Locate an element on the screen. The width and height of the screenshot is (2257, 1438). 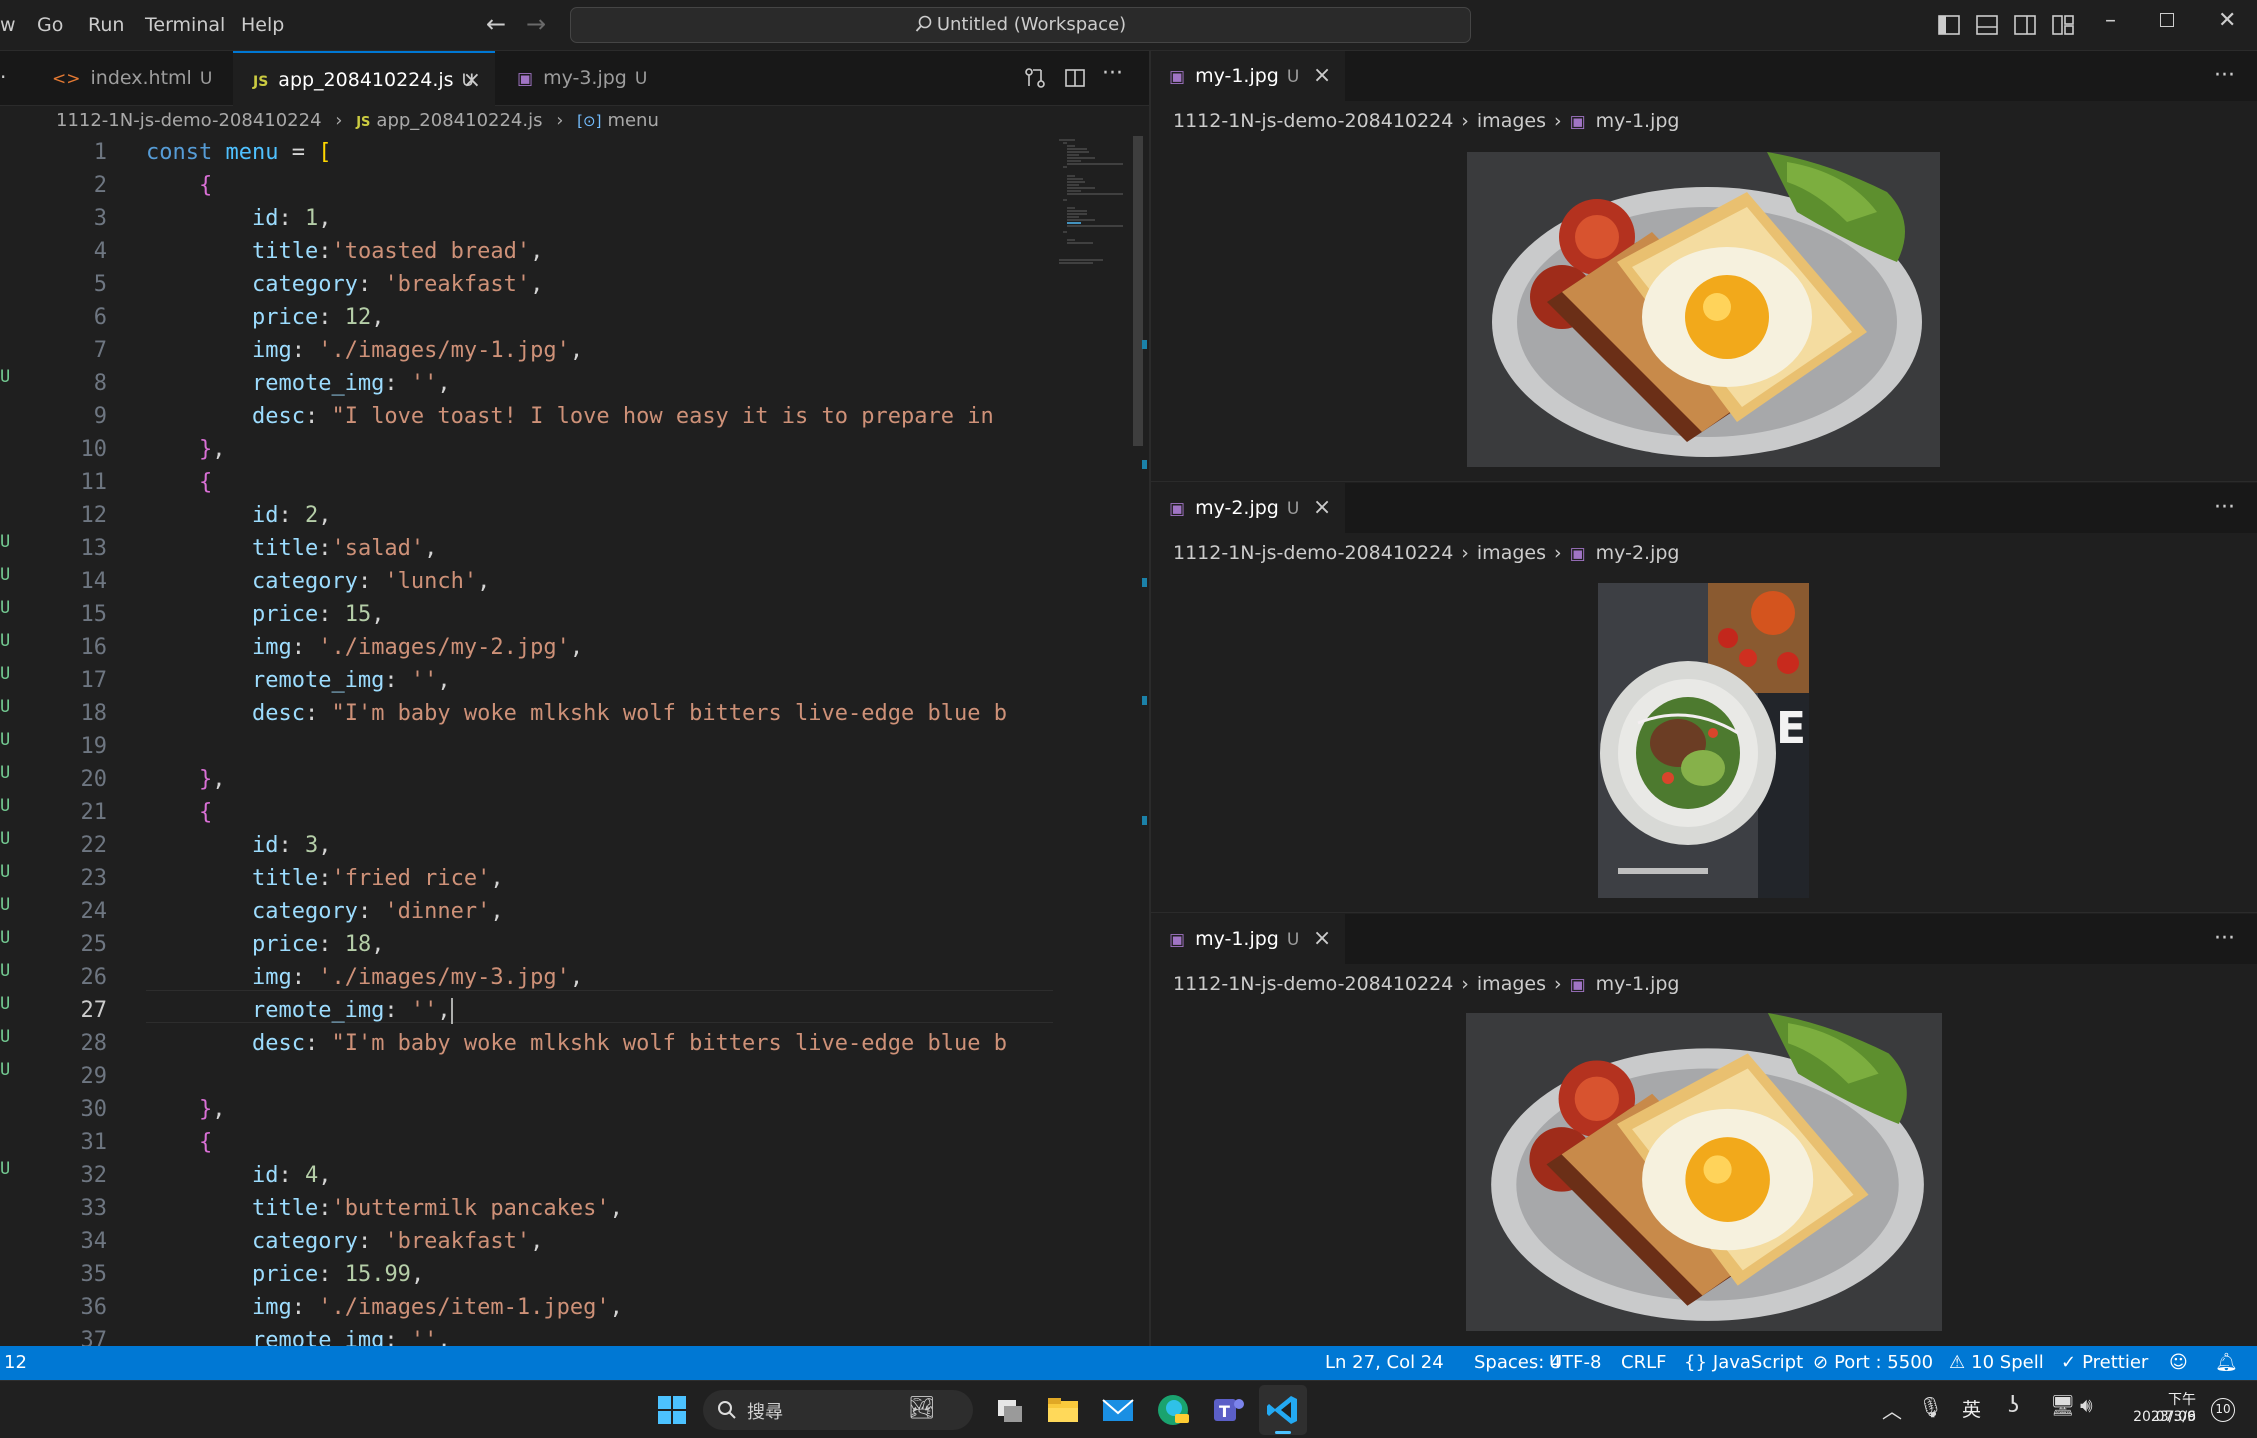
customize-layout-icon is located at coordinates (2063, 25).